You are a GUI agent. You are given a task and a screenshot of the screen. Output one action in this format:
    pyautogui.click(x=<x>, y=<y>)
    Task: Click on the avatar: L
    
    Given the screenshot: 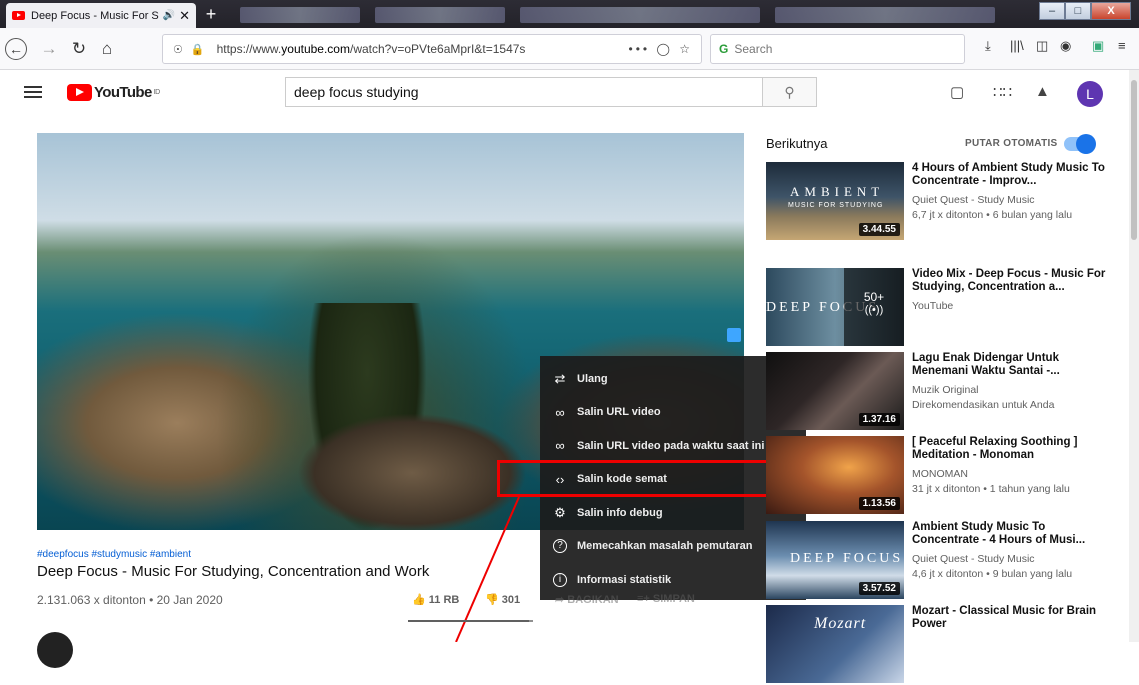 What is the action you would take?
    pyautogui.click(x=1090, y=94)
    